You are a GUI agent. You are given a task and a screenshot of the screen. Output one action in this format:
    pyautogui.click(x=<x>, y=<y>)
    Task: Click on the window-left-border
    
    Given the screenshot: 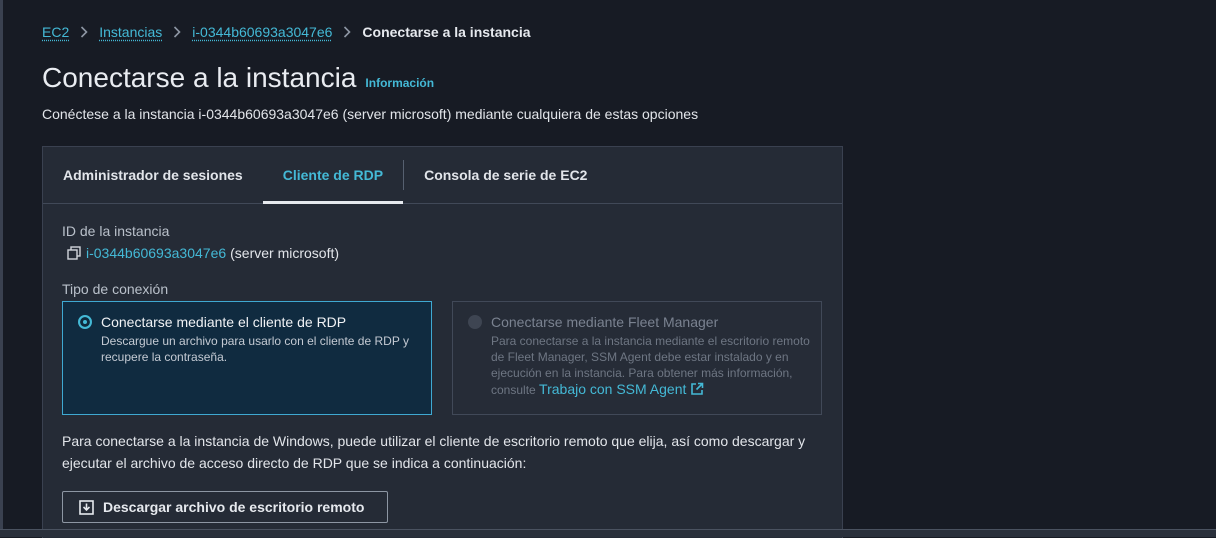 What is the action you would take?
    pyautogui.click(x=1, y=268)
    